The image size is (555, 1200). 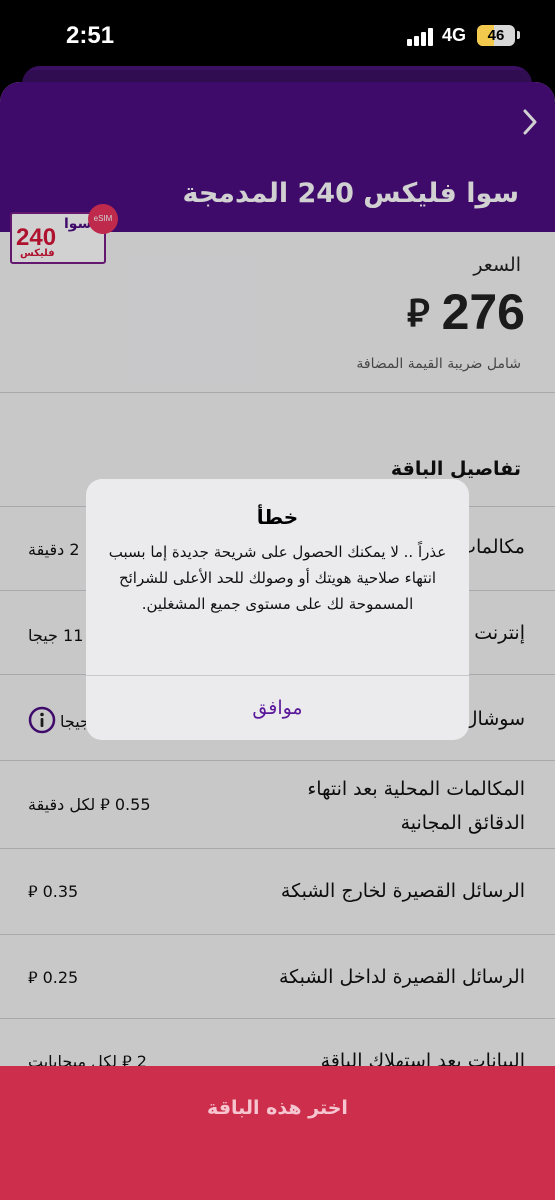 What do you see at coordinates (277, 35) in the screenshot?
I see `status-bar: 2:51 4G 46` at bounding box center [277, 35].